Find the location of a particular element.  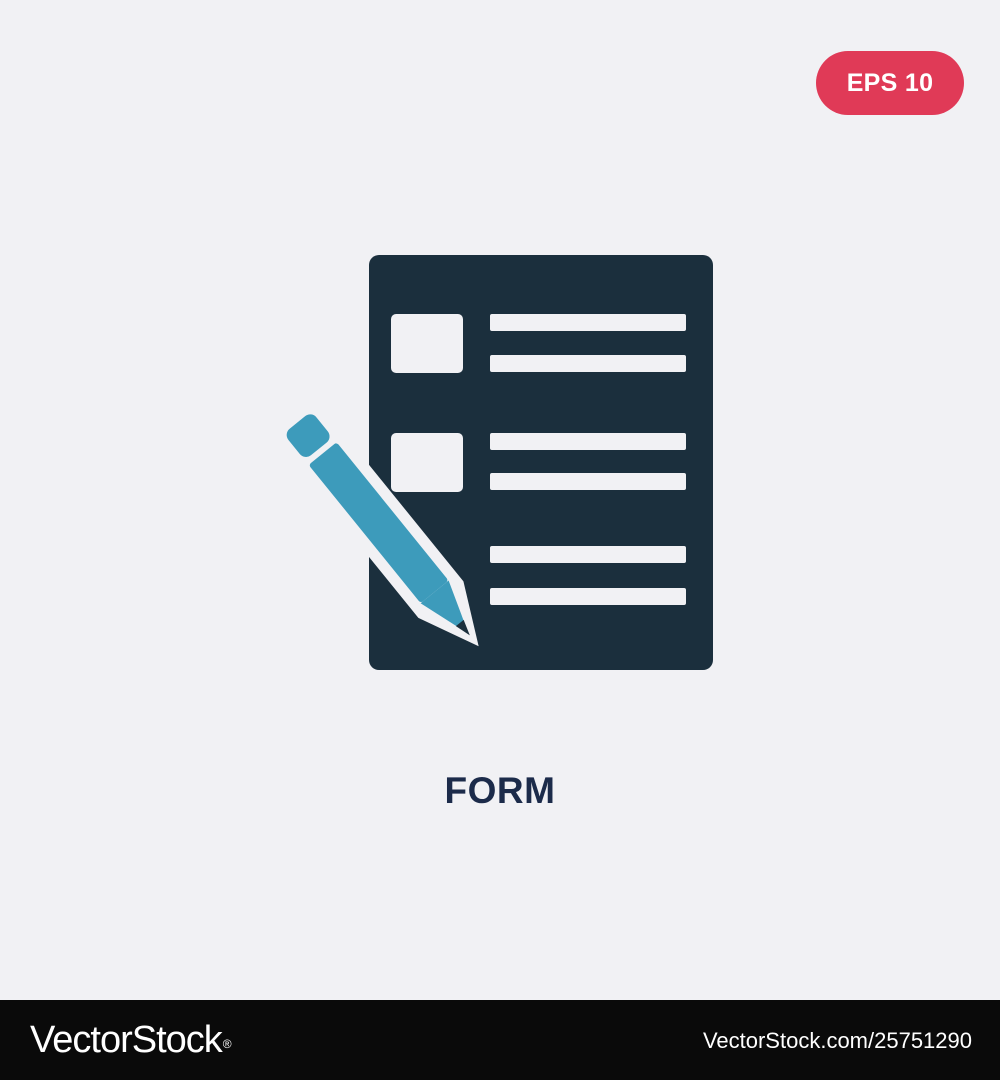

image-id-url: VectorStock.com/25751290 is located at coordinates (837, 1040).